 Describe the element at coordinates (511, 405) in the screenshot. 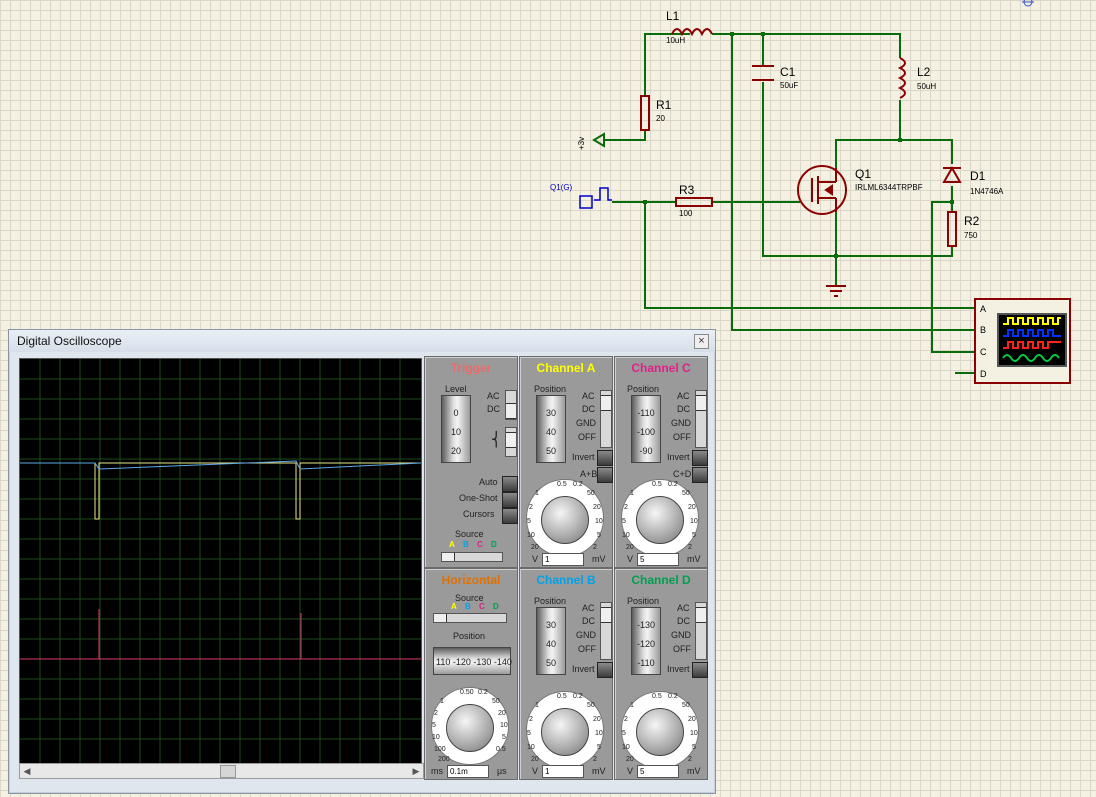

I see `trigger-coupling-switch` at that location.